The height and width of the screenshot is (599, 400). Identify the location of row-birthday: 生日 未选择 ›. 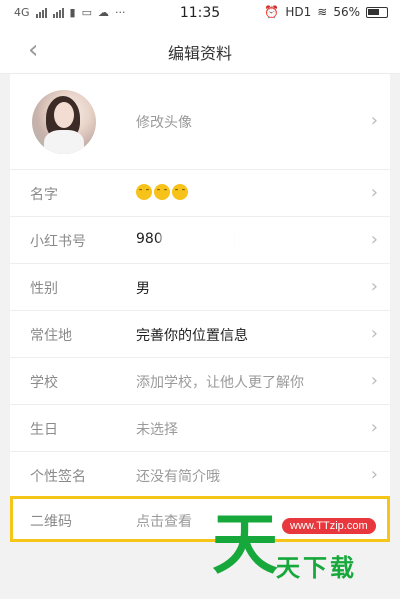
(200, 428).